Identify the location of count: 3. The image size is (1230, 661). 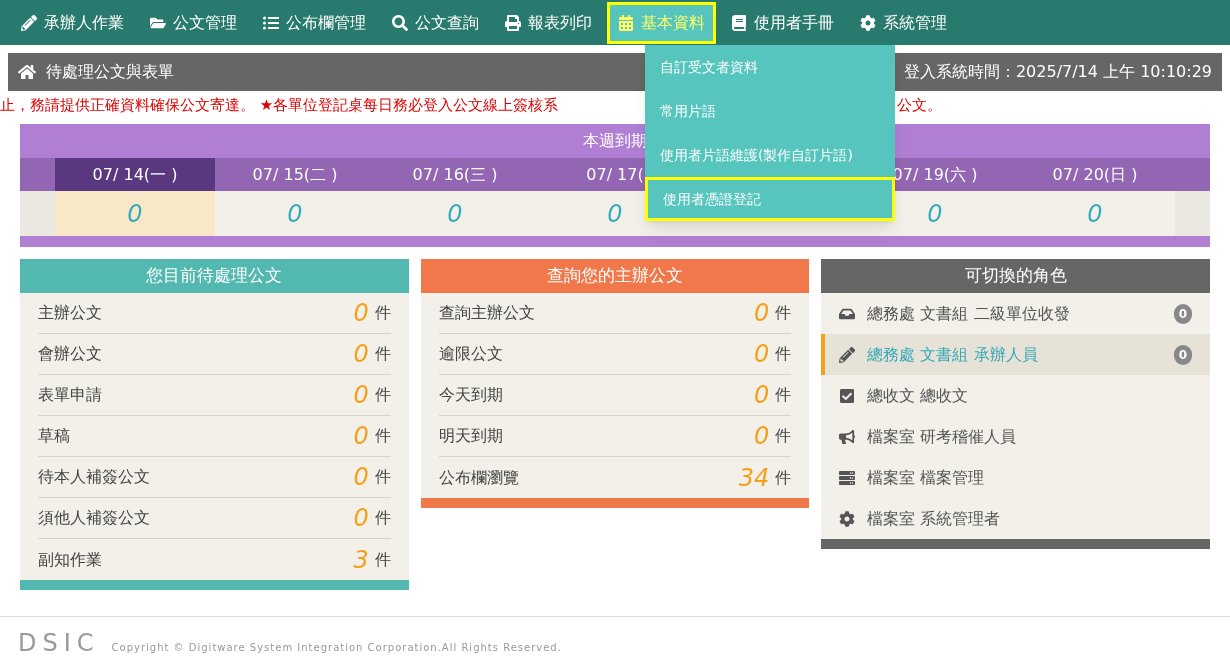
(361, 559).